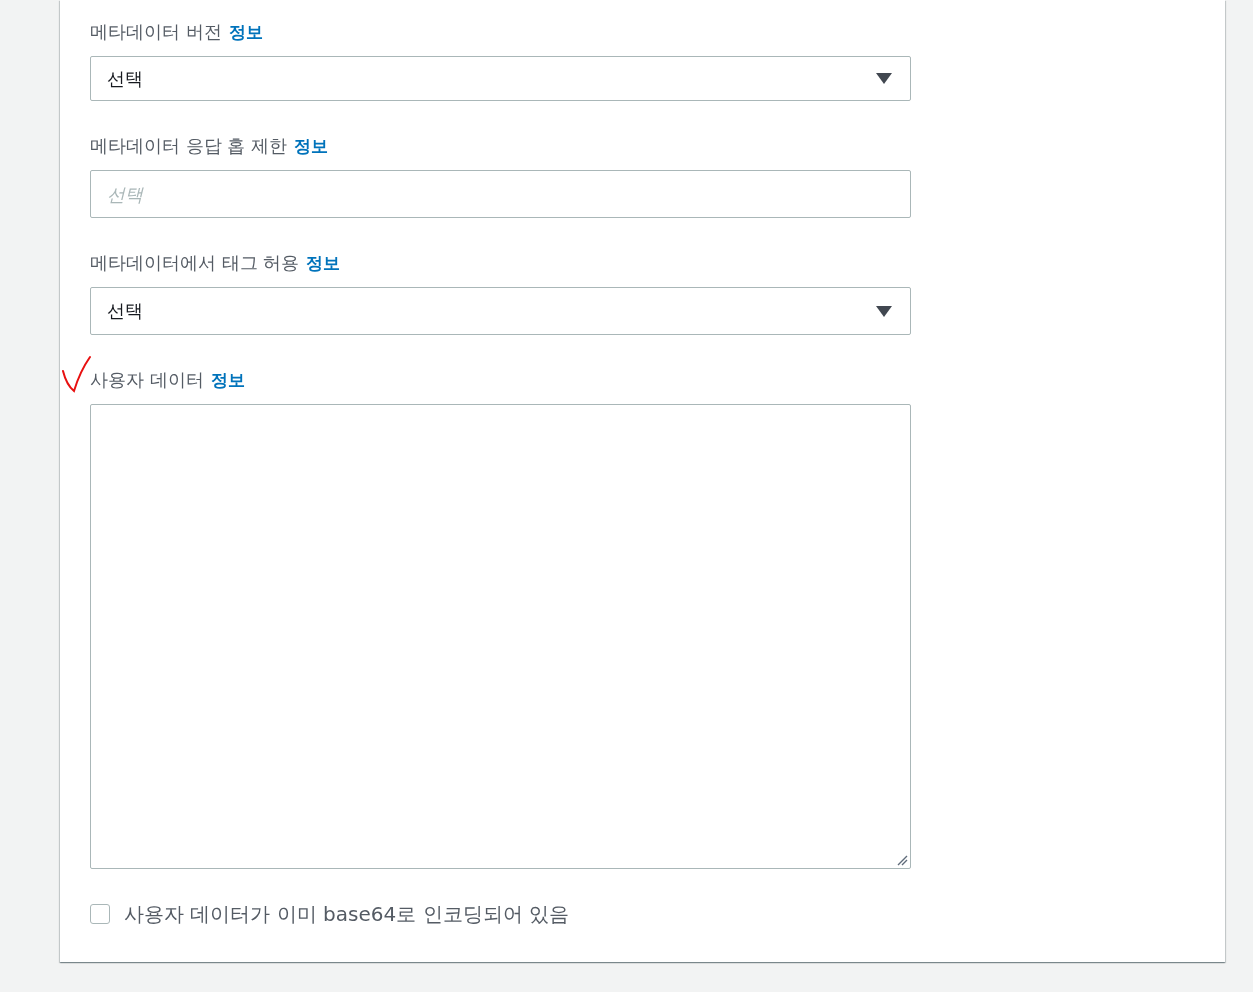 The height and width of the screenshot is (992, 1253). What do you see at coordinates (346, 914) in the screenshot?
I see `checkbox-label: 사용자 데이터가 이미 base64로 인코딩되어 있음` at bounding box center [346, 914].